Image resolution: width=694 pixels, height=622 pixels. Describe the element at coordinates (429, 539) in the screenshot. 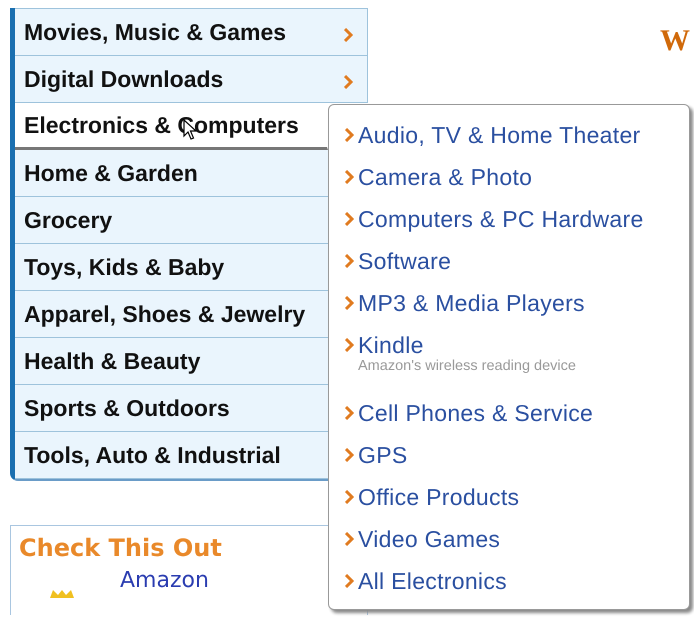

I see `subcategory-link: Video Games` at that location.